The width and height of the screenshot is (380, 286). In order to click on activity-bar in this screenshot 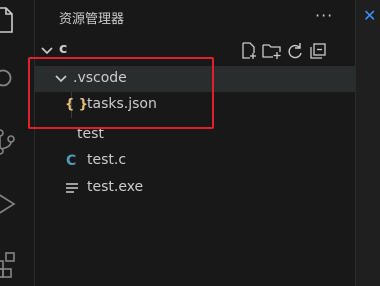, I will do `click(17, 143)`.